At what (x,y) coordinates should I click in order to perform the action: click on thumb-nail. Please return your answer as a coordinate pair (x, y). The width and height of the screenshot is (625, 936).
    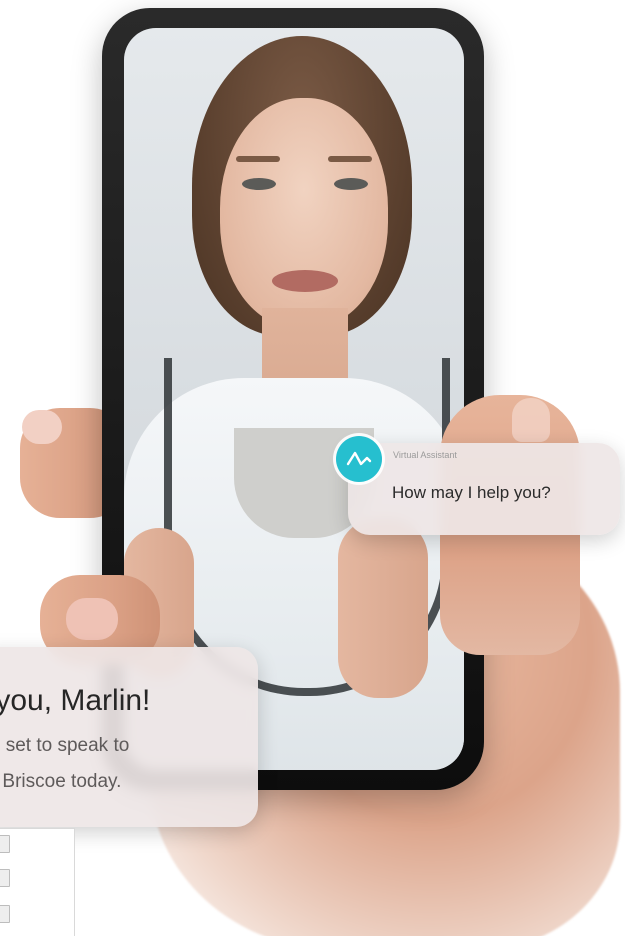
    Looking at the image, I should click on (531, 420).